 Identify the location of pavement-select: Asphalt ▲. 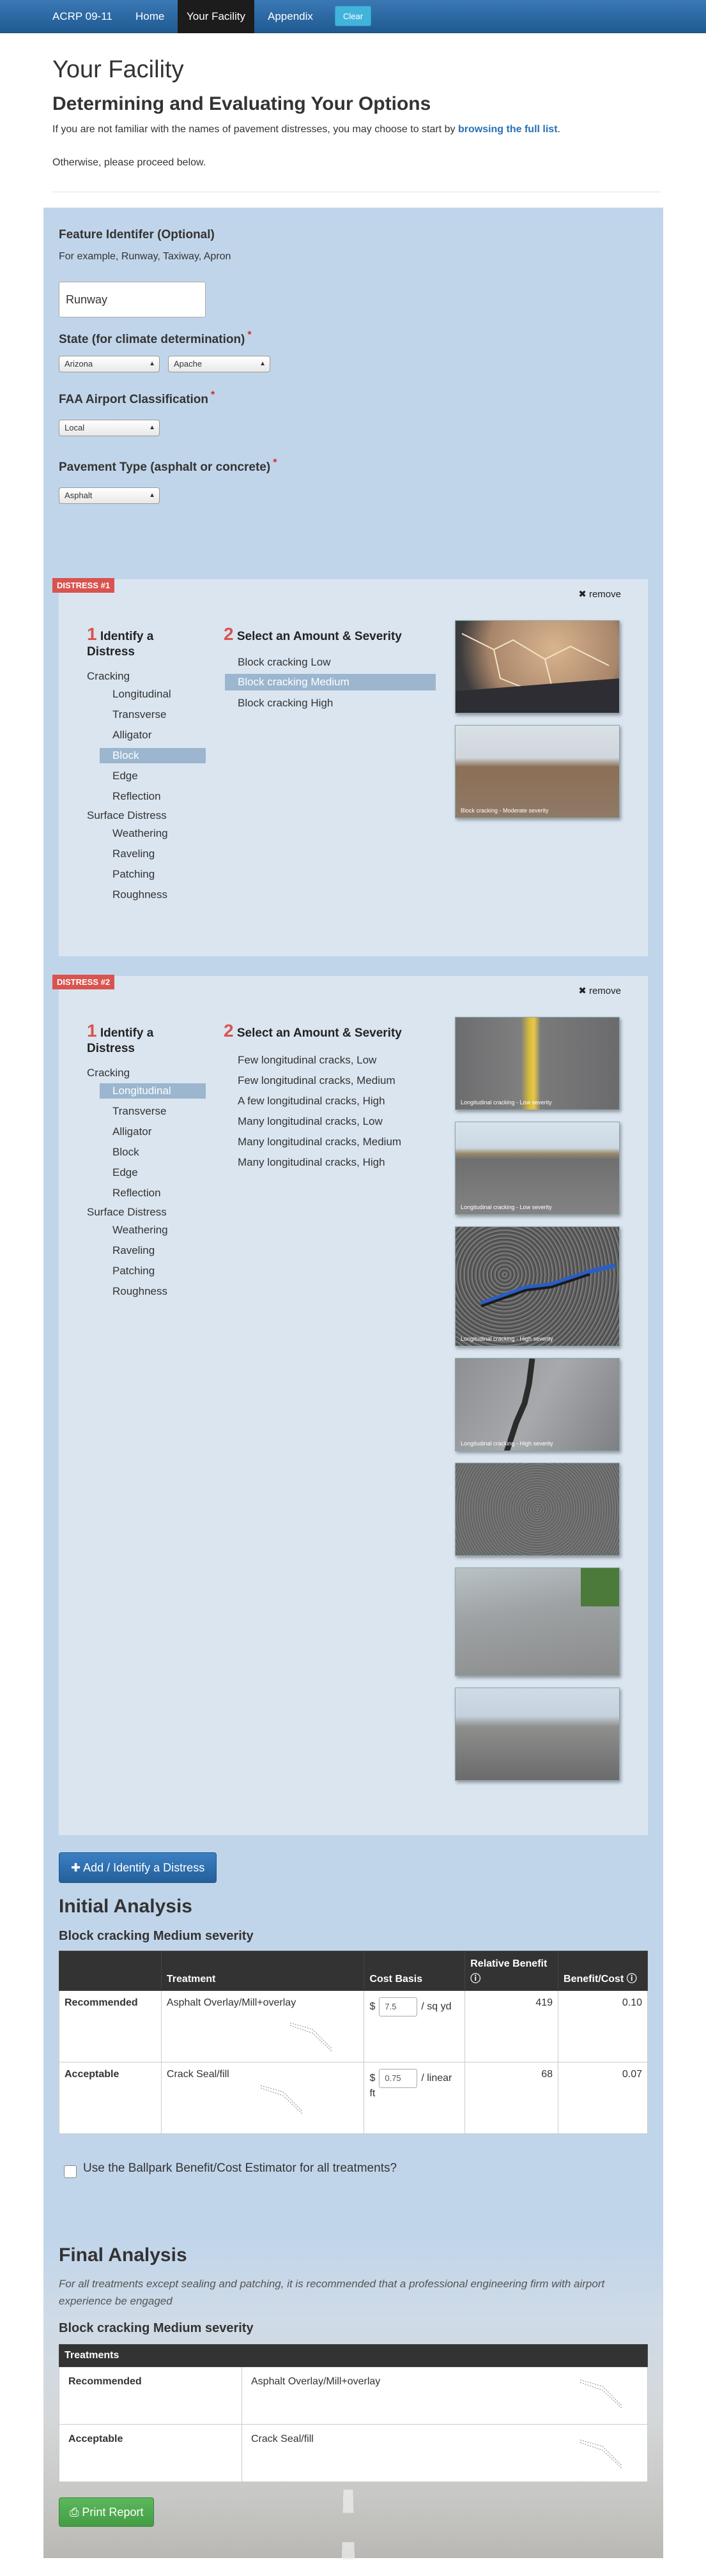
(109, 496).